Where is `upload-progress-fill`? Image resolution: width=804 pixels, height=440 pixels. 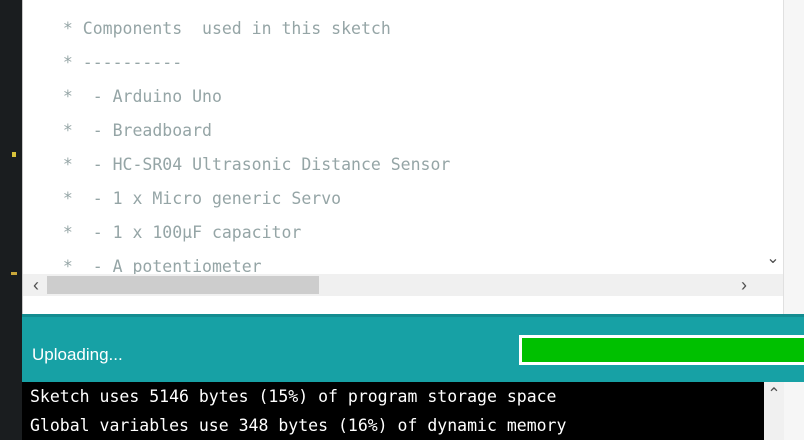
upload-progress-fill is located at coordinates (663, 350).